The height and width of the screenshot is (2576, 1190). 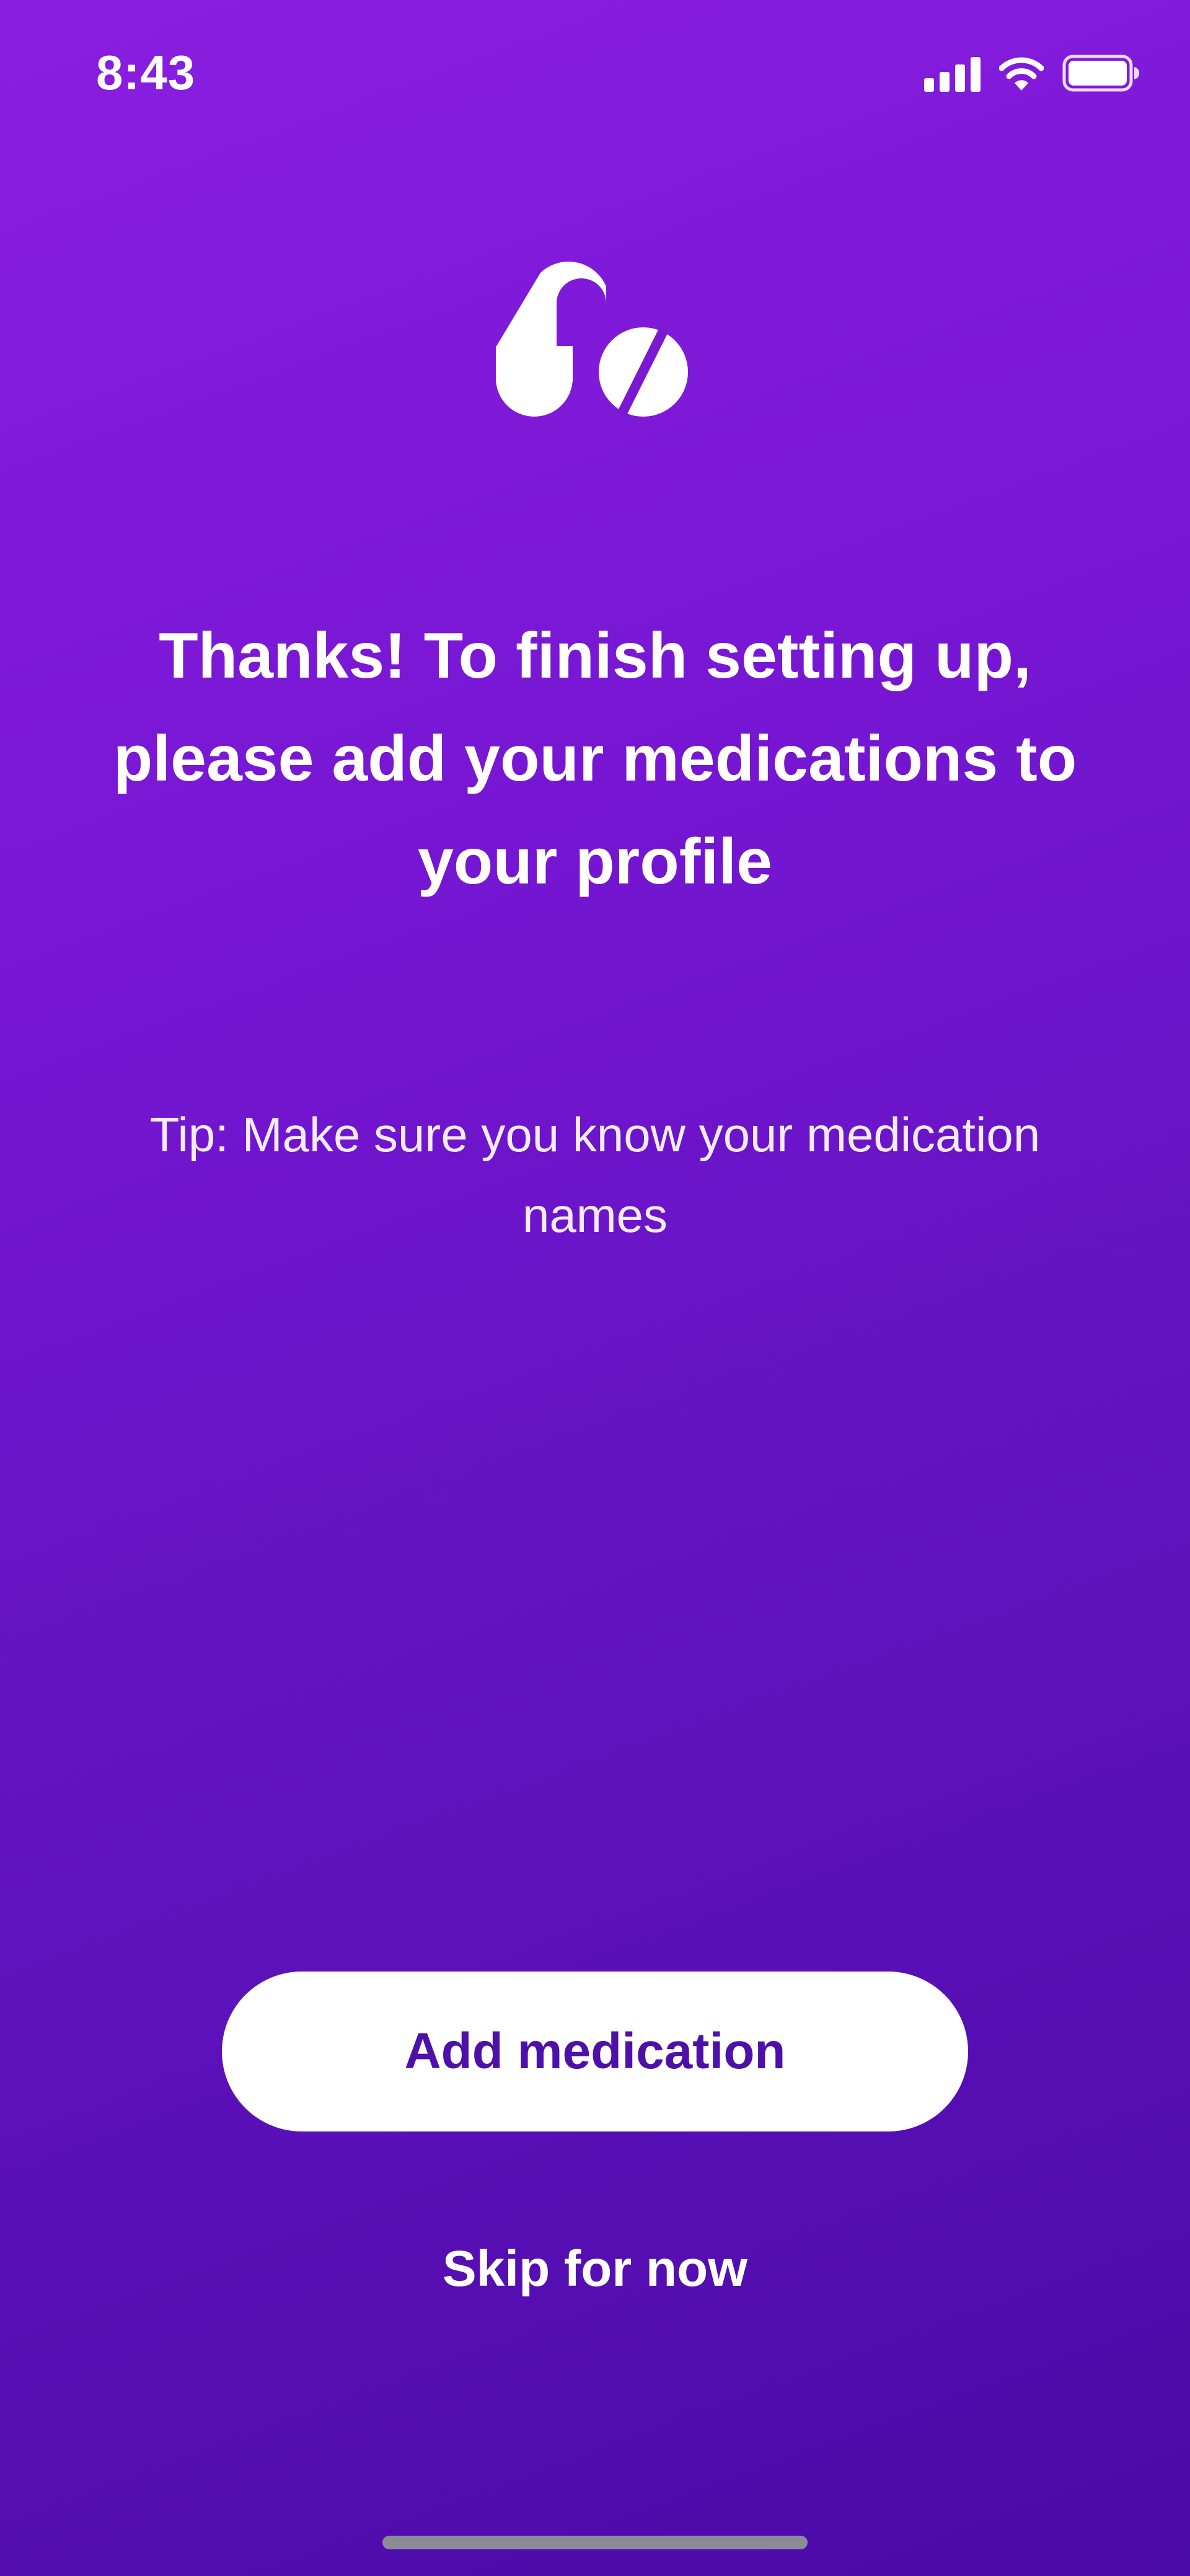 I want to click on signal-icon, so click(x=952, y=74).